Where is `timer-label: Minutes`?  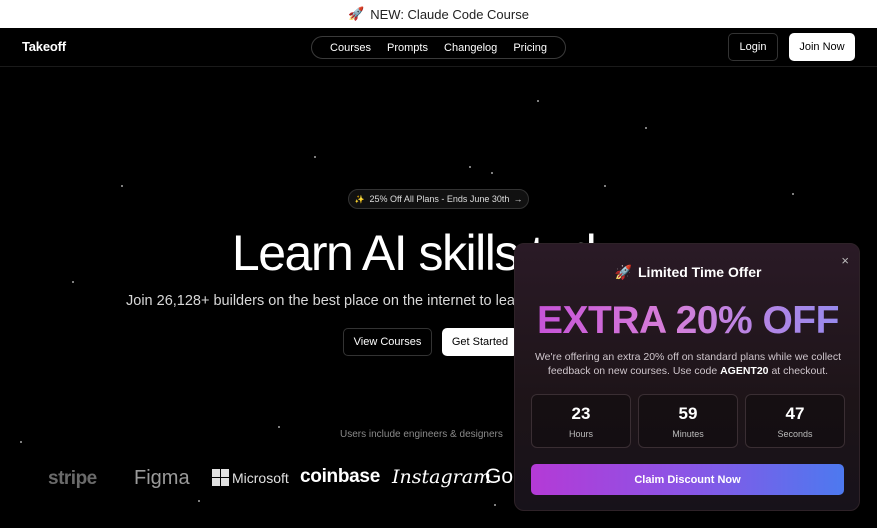
timer-label: Minutes is located at coordinates (688, 434).